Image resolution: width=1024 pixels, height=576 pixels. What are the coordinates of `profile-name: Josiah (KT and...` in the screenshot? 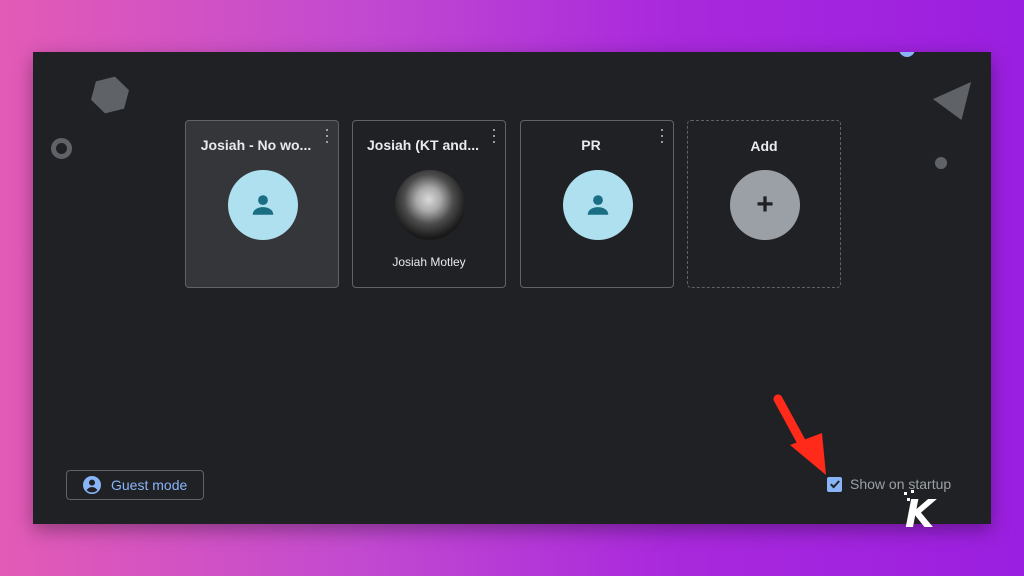 It's located at (422, 145).